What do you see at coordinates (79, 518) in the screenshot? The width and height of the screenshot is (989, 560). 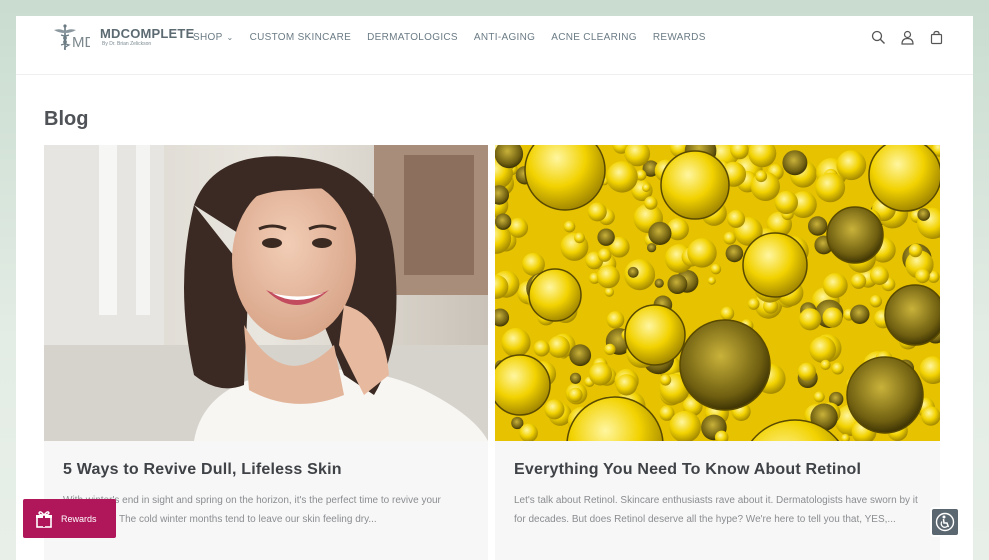 I see `rewards-label: Rewards` at bounding box center [79, 518].